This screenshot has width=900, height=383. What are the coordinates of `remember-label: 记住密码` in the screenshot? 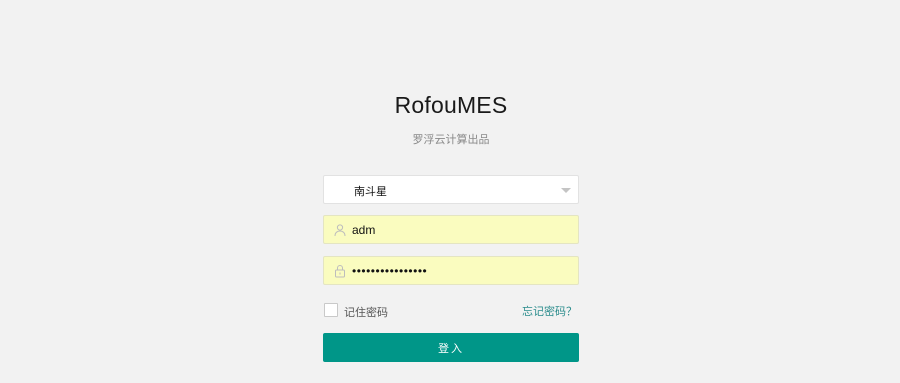 It's located at (366, 312).